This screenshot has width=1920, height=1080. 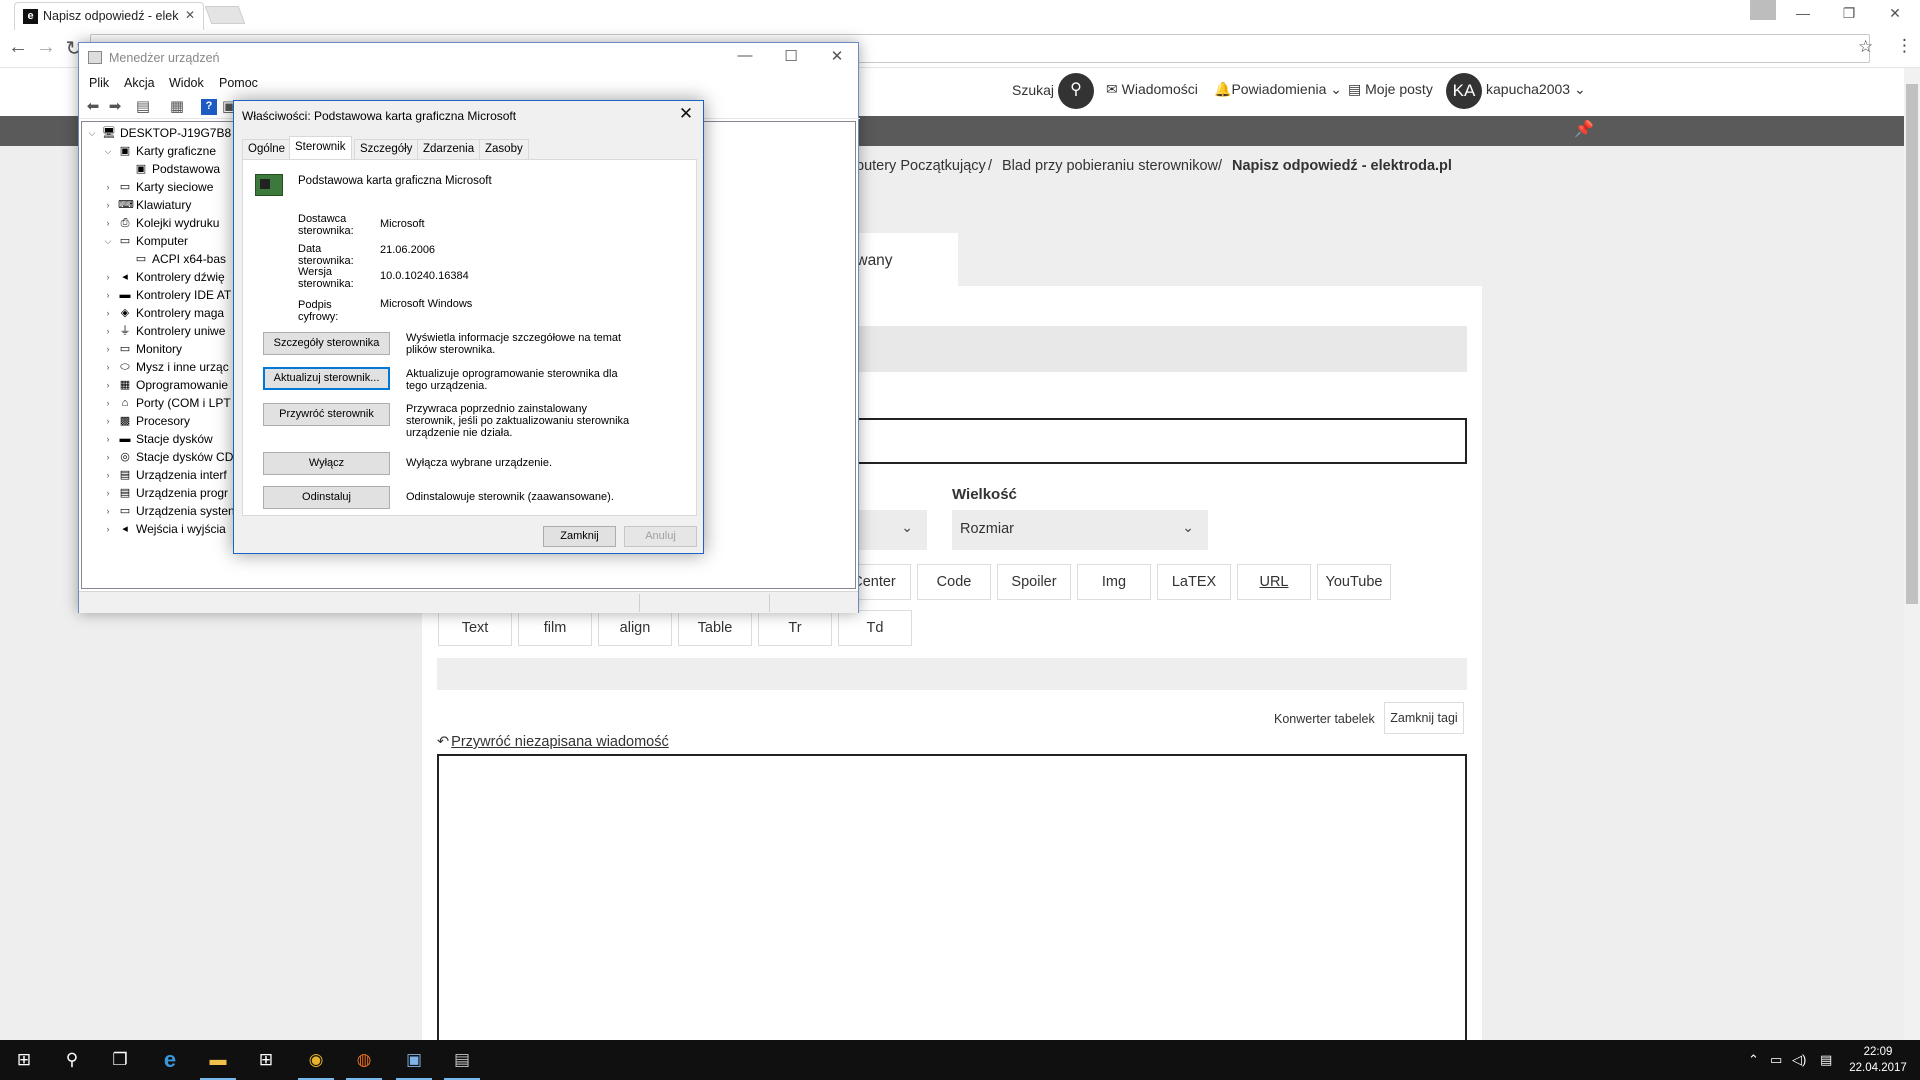 I want to click on details-icon: ▦, so click(x=177, y=107).